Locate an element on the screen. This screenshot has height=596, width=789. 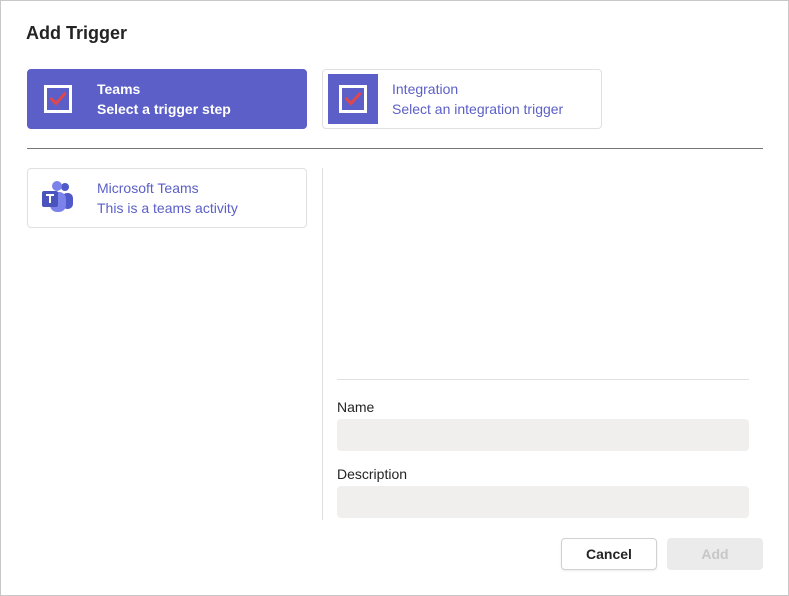
description-input is located at coordinates (543, 502).